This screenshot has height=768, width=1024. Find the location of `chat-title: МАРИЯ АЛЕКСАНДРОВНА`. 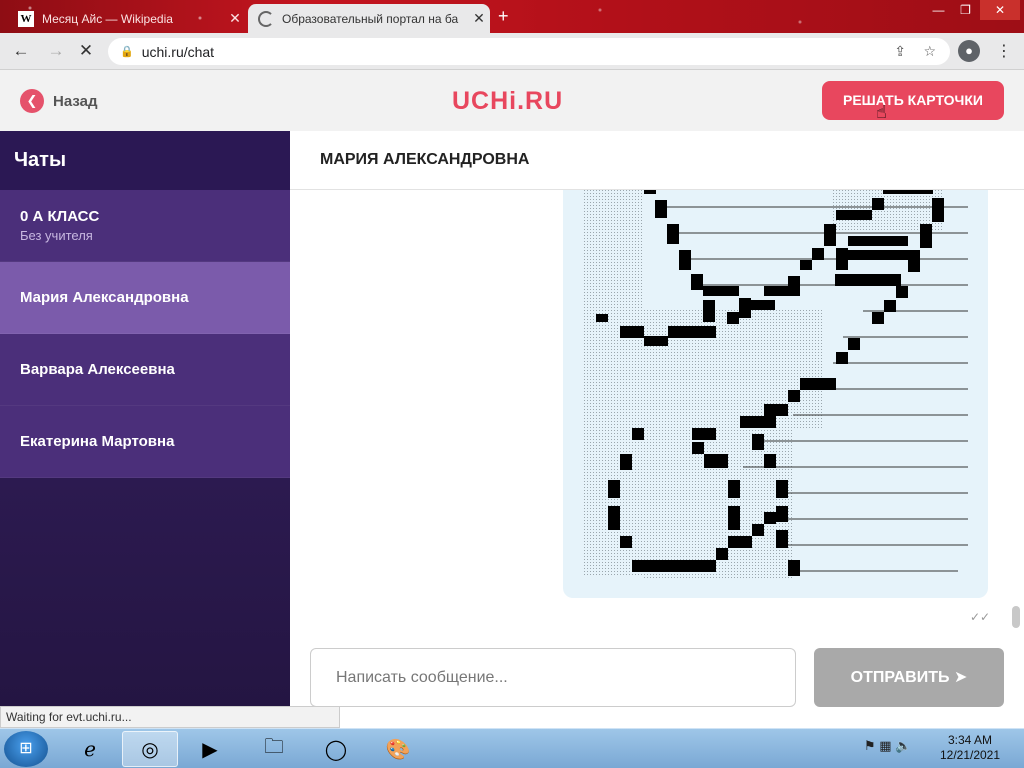

chat-title: МАРИЯ АЛЕКСАНДРОВНА is located at coordinates (657, 160).